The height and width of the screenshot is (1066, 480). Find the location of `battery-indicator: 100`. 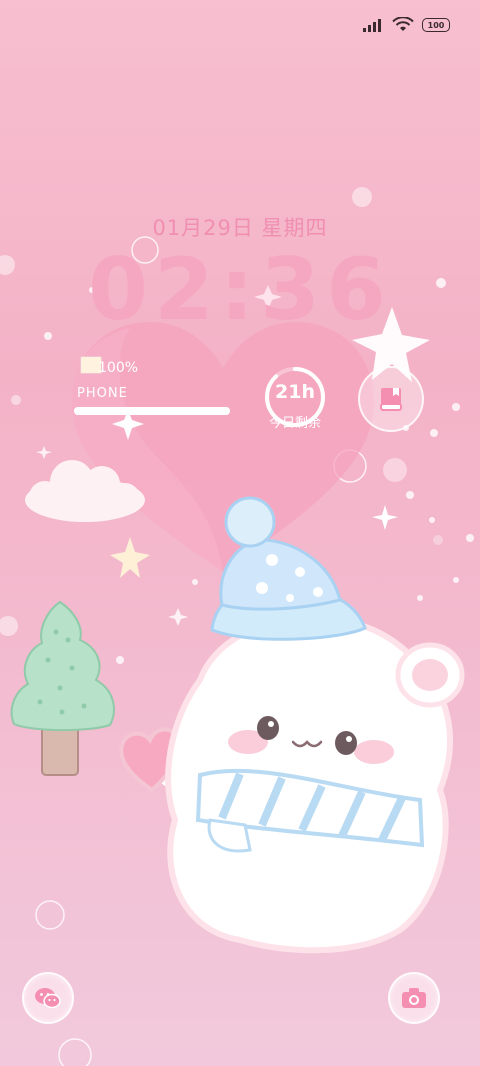

battery-indicator: 100 is located at coordinates (436, 25).